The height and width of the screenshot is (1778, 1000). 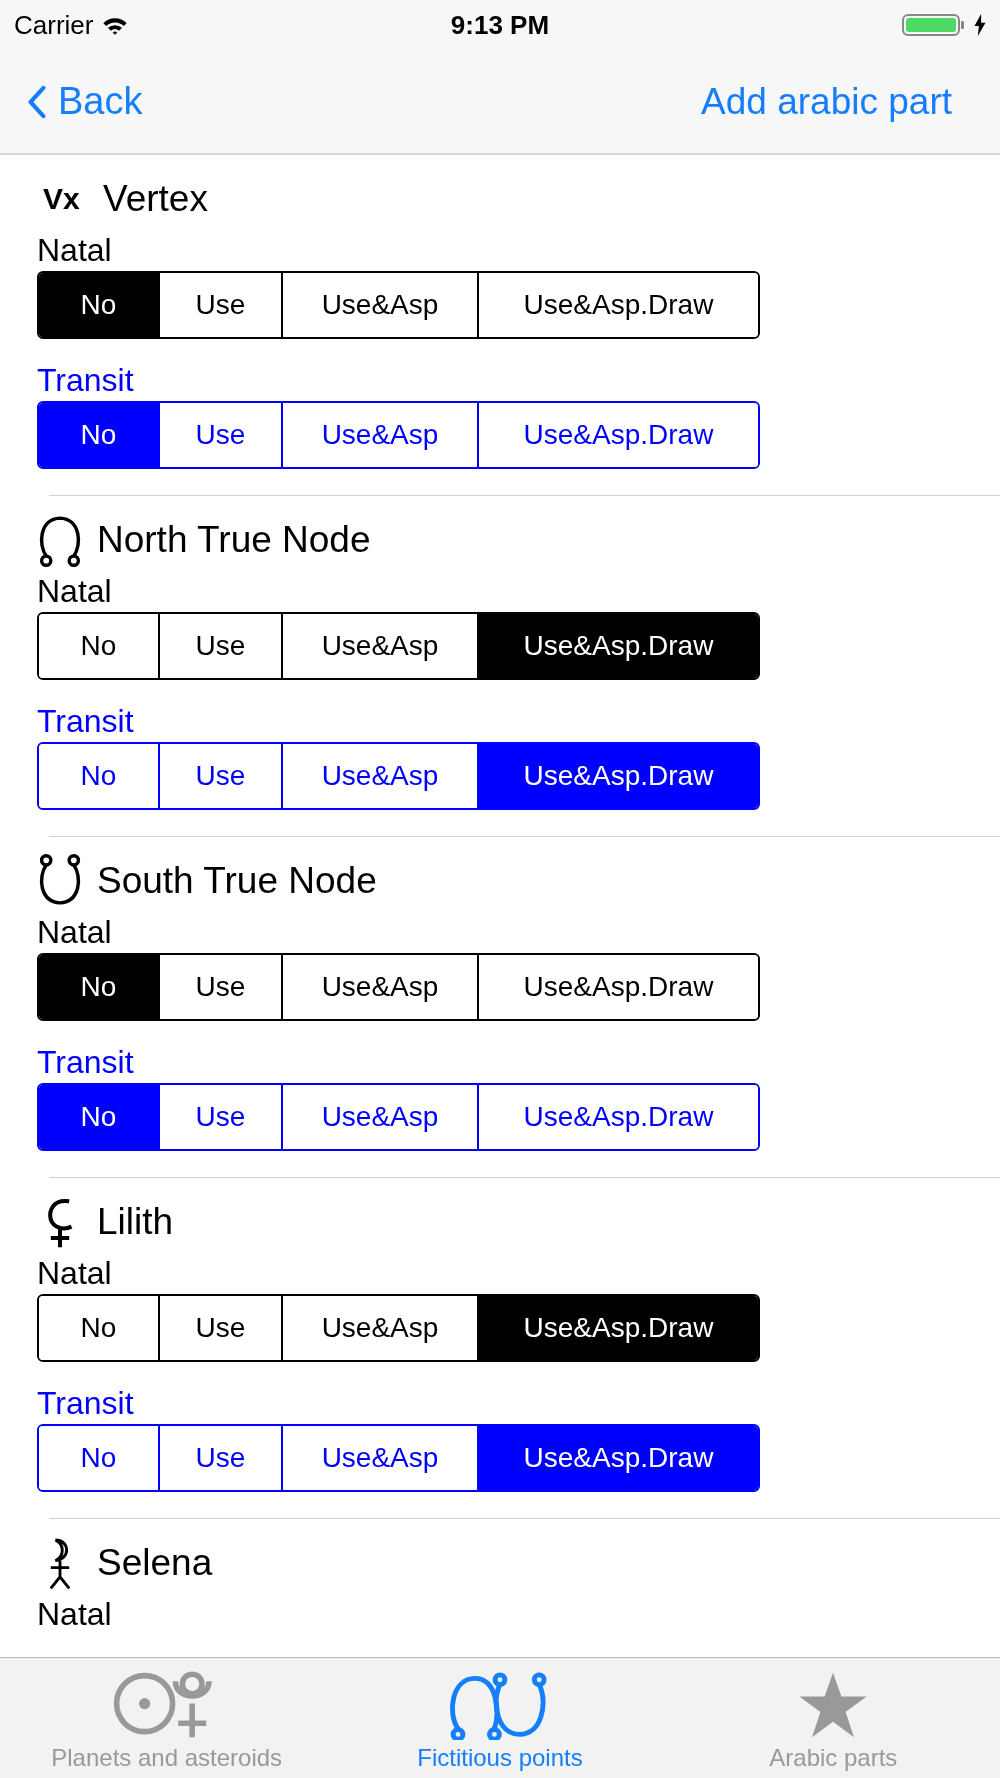 I want to click on charging-icon, so click(x=980, y=25).